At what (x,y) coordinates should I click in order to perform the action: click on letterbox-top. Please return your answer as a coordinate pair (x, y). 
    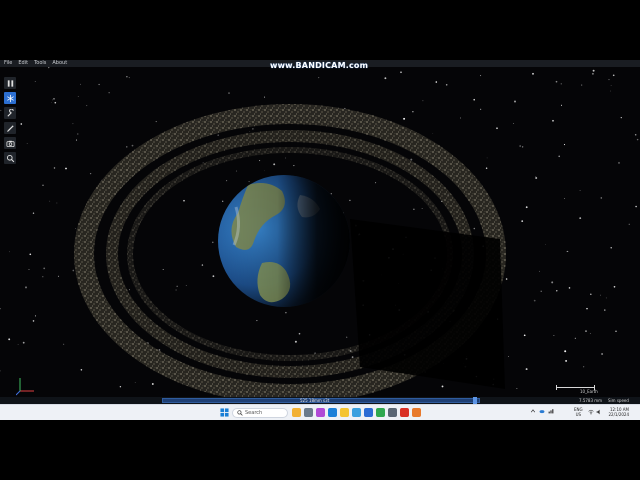
    Looking at the image, I should click on (320, 30).